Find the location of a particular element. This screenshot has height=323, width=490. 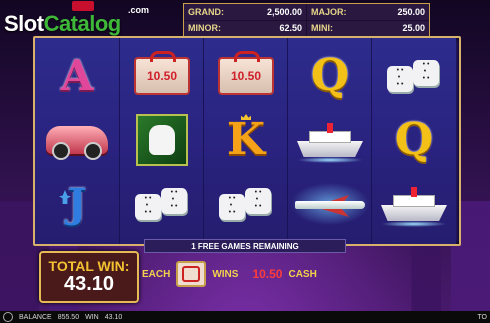

airplane-icon is located at coordinates (330, 204).